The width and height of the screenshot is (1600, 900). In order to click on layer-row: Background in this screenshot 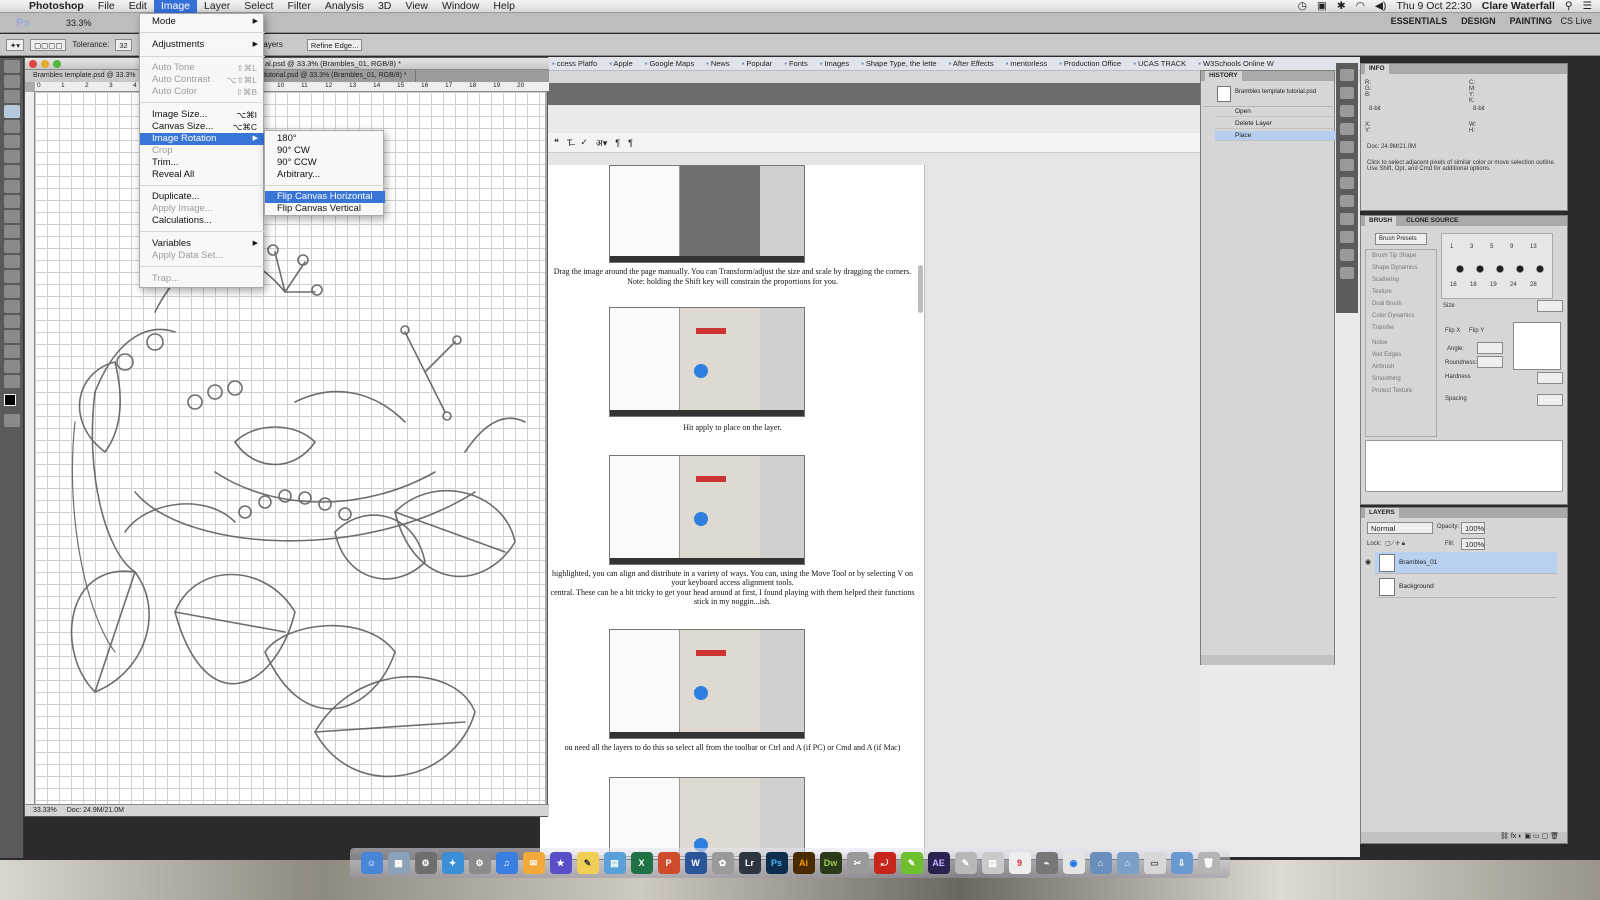, I will do `click(1466, 587)`.